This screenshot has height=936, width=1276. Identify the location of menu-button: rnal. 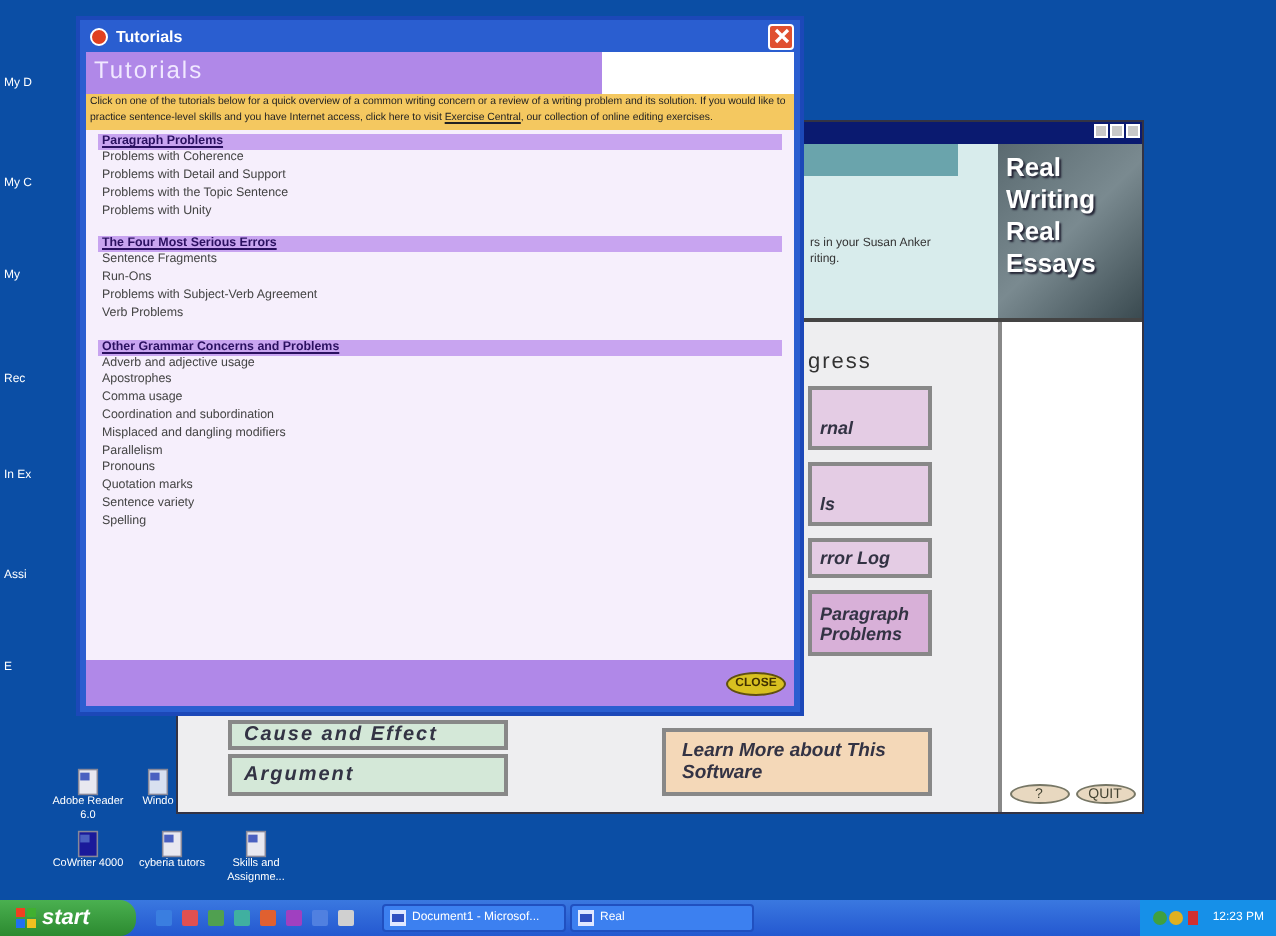
(870, 418).